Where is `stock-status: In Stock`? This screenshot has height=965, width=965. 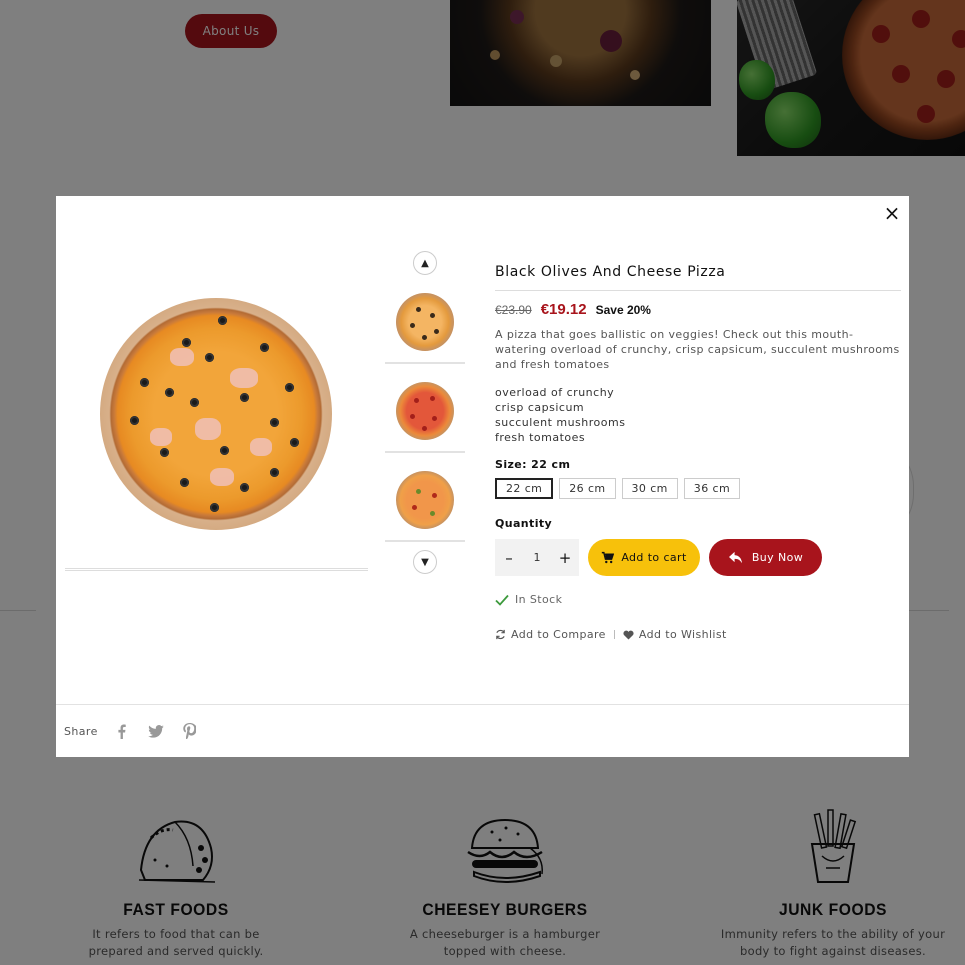 stock-status: In Stock is located at coordinates (698, 599).